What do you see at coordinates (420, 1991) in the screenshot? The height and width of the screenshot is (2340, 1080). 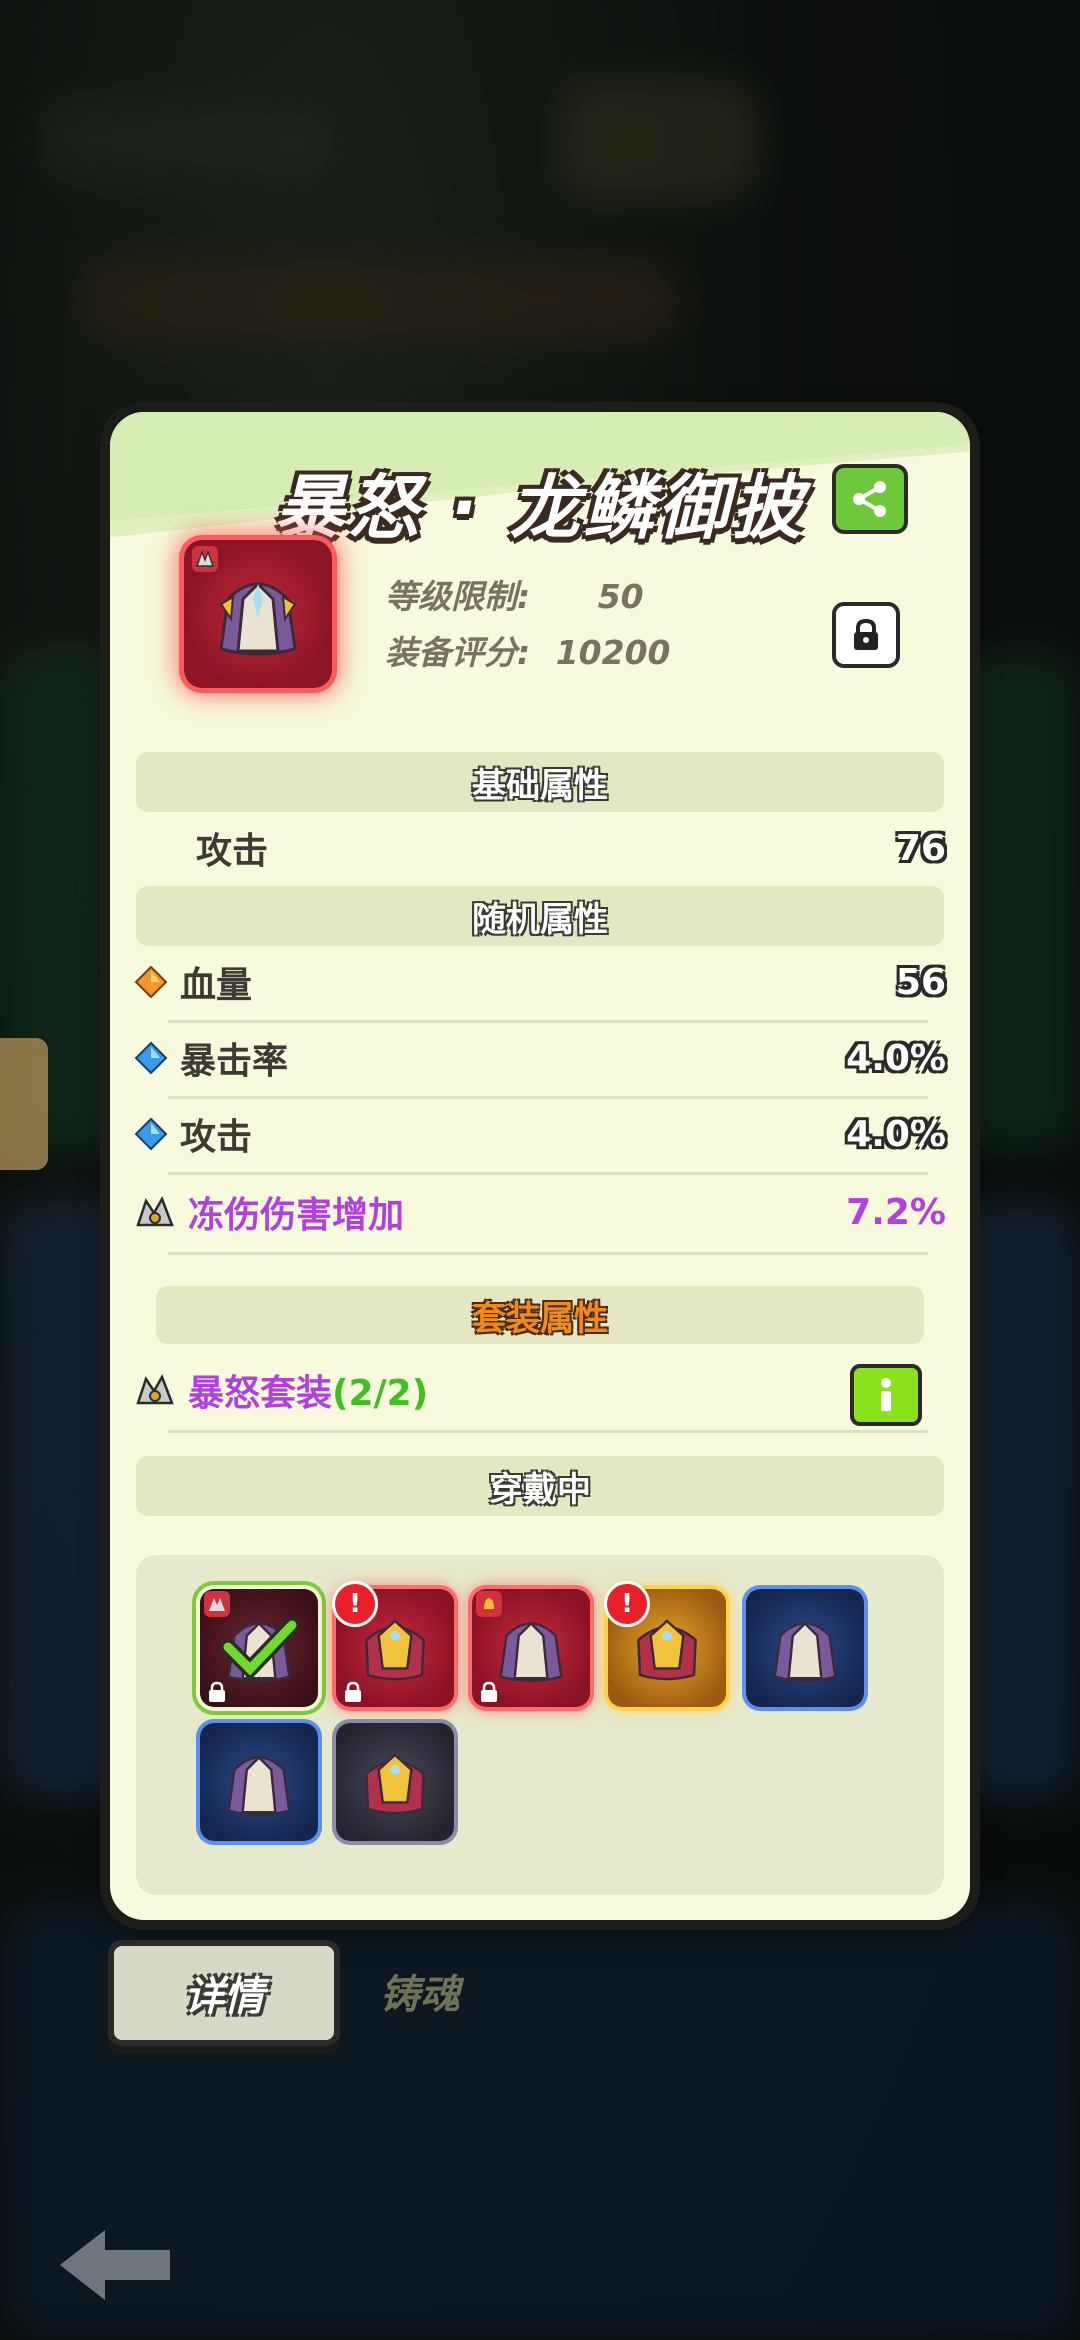 I see `tab-forge: 铸魂` at bounding box center [420, 1991].